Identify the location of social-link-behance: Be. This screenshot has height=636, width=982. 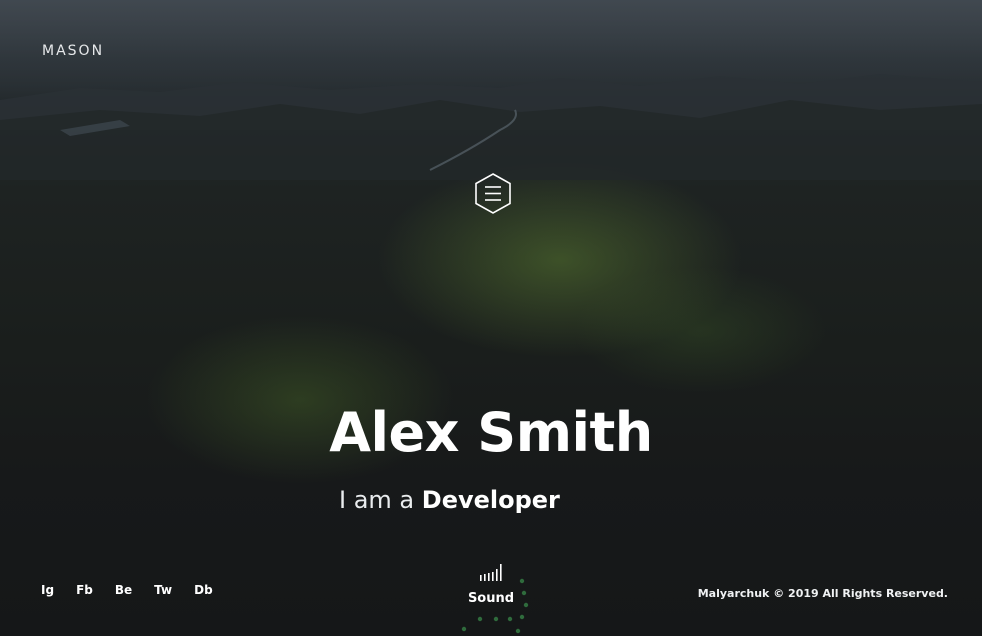
(123, 590).